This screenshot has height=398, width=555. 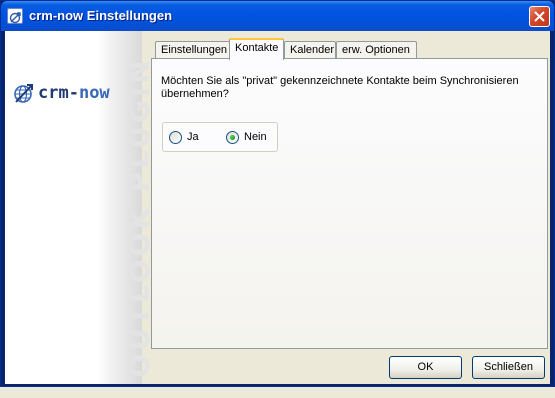 I want to click on crm-now-logo: crm-now, so click(x=72, y=93).